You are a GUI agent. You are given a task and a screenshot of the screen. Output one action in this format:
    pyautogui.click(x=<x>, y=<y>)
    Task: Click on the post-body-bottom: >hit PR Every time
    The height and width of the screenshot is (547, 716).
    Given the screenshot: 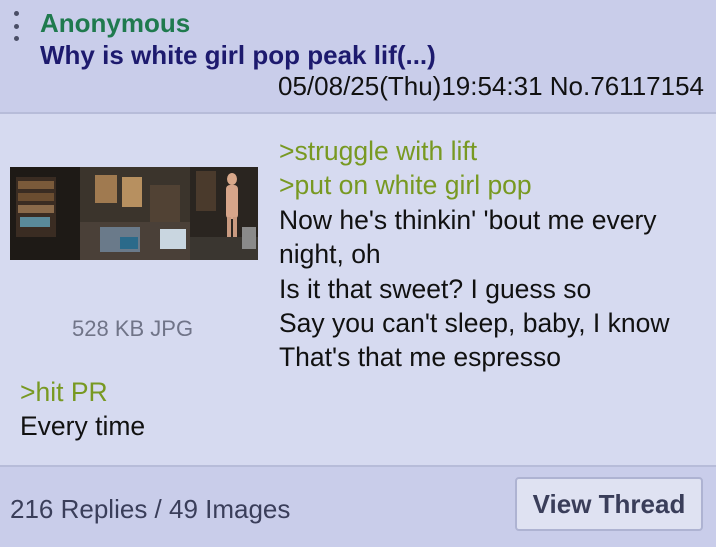 What is the action you would take?
    pyautogui.click(x=220, y=409)
    